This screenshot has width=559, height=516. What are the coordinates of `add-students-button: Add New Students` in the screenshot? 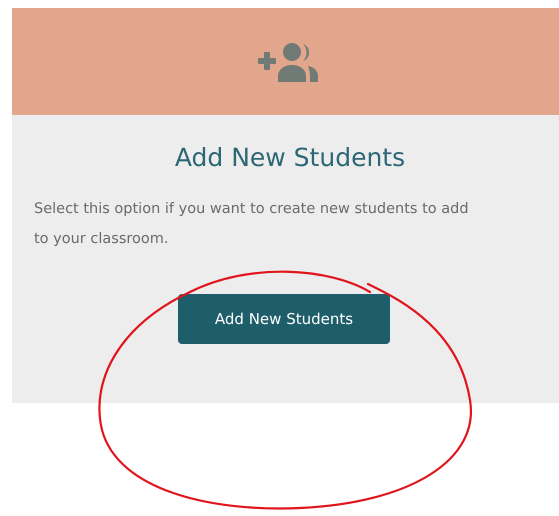 It's located at (284, 319).